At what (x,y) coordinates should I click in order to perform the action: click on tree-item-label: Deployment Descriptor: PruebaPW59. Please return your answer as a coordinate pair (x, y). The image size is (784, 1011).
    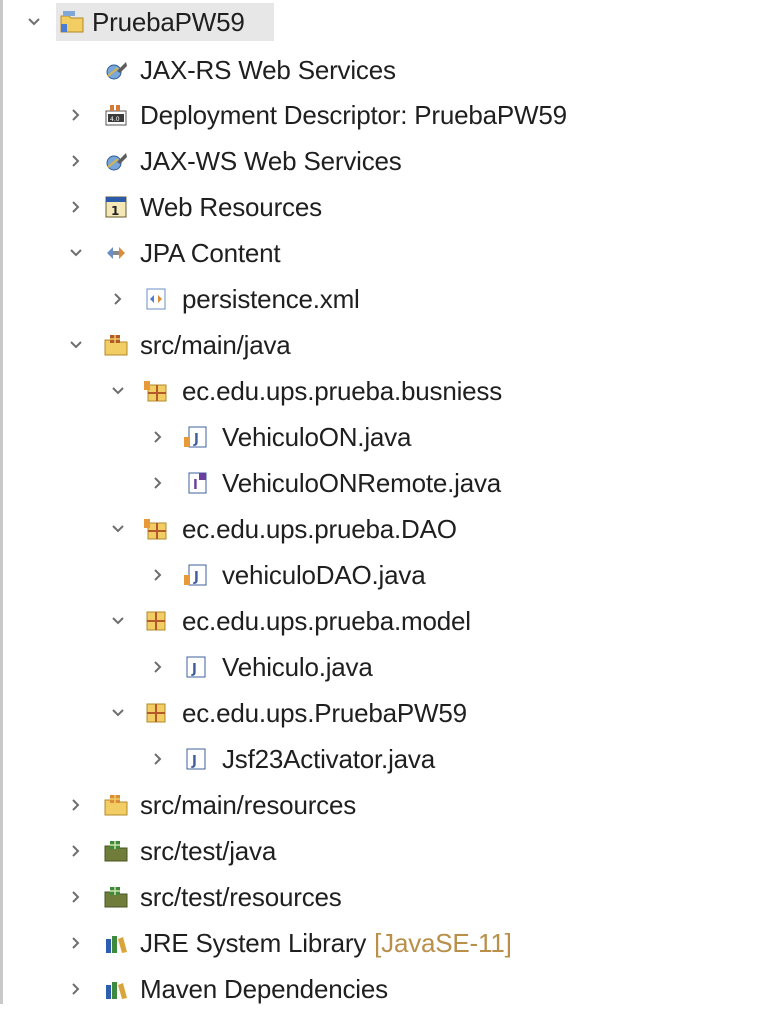
    Looking at the image, I should click on (353, 115).